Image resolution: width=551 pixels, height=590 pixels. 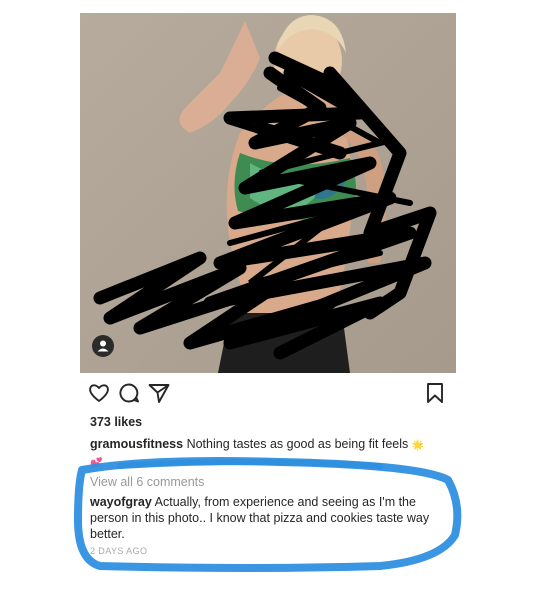 I want to click on comment-icon, so click(x=129, y=393).